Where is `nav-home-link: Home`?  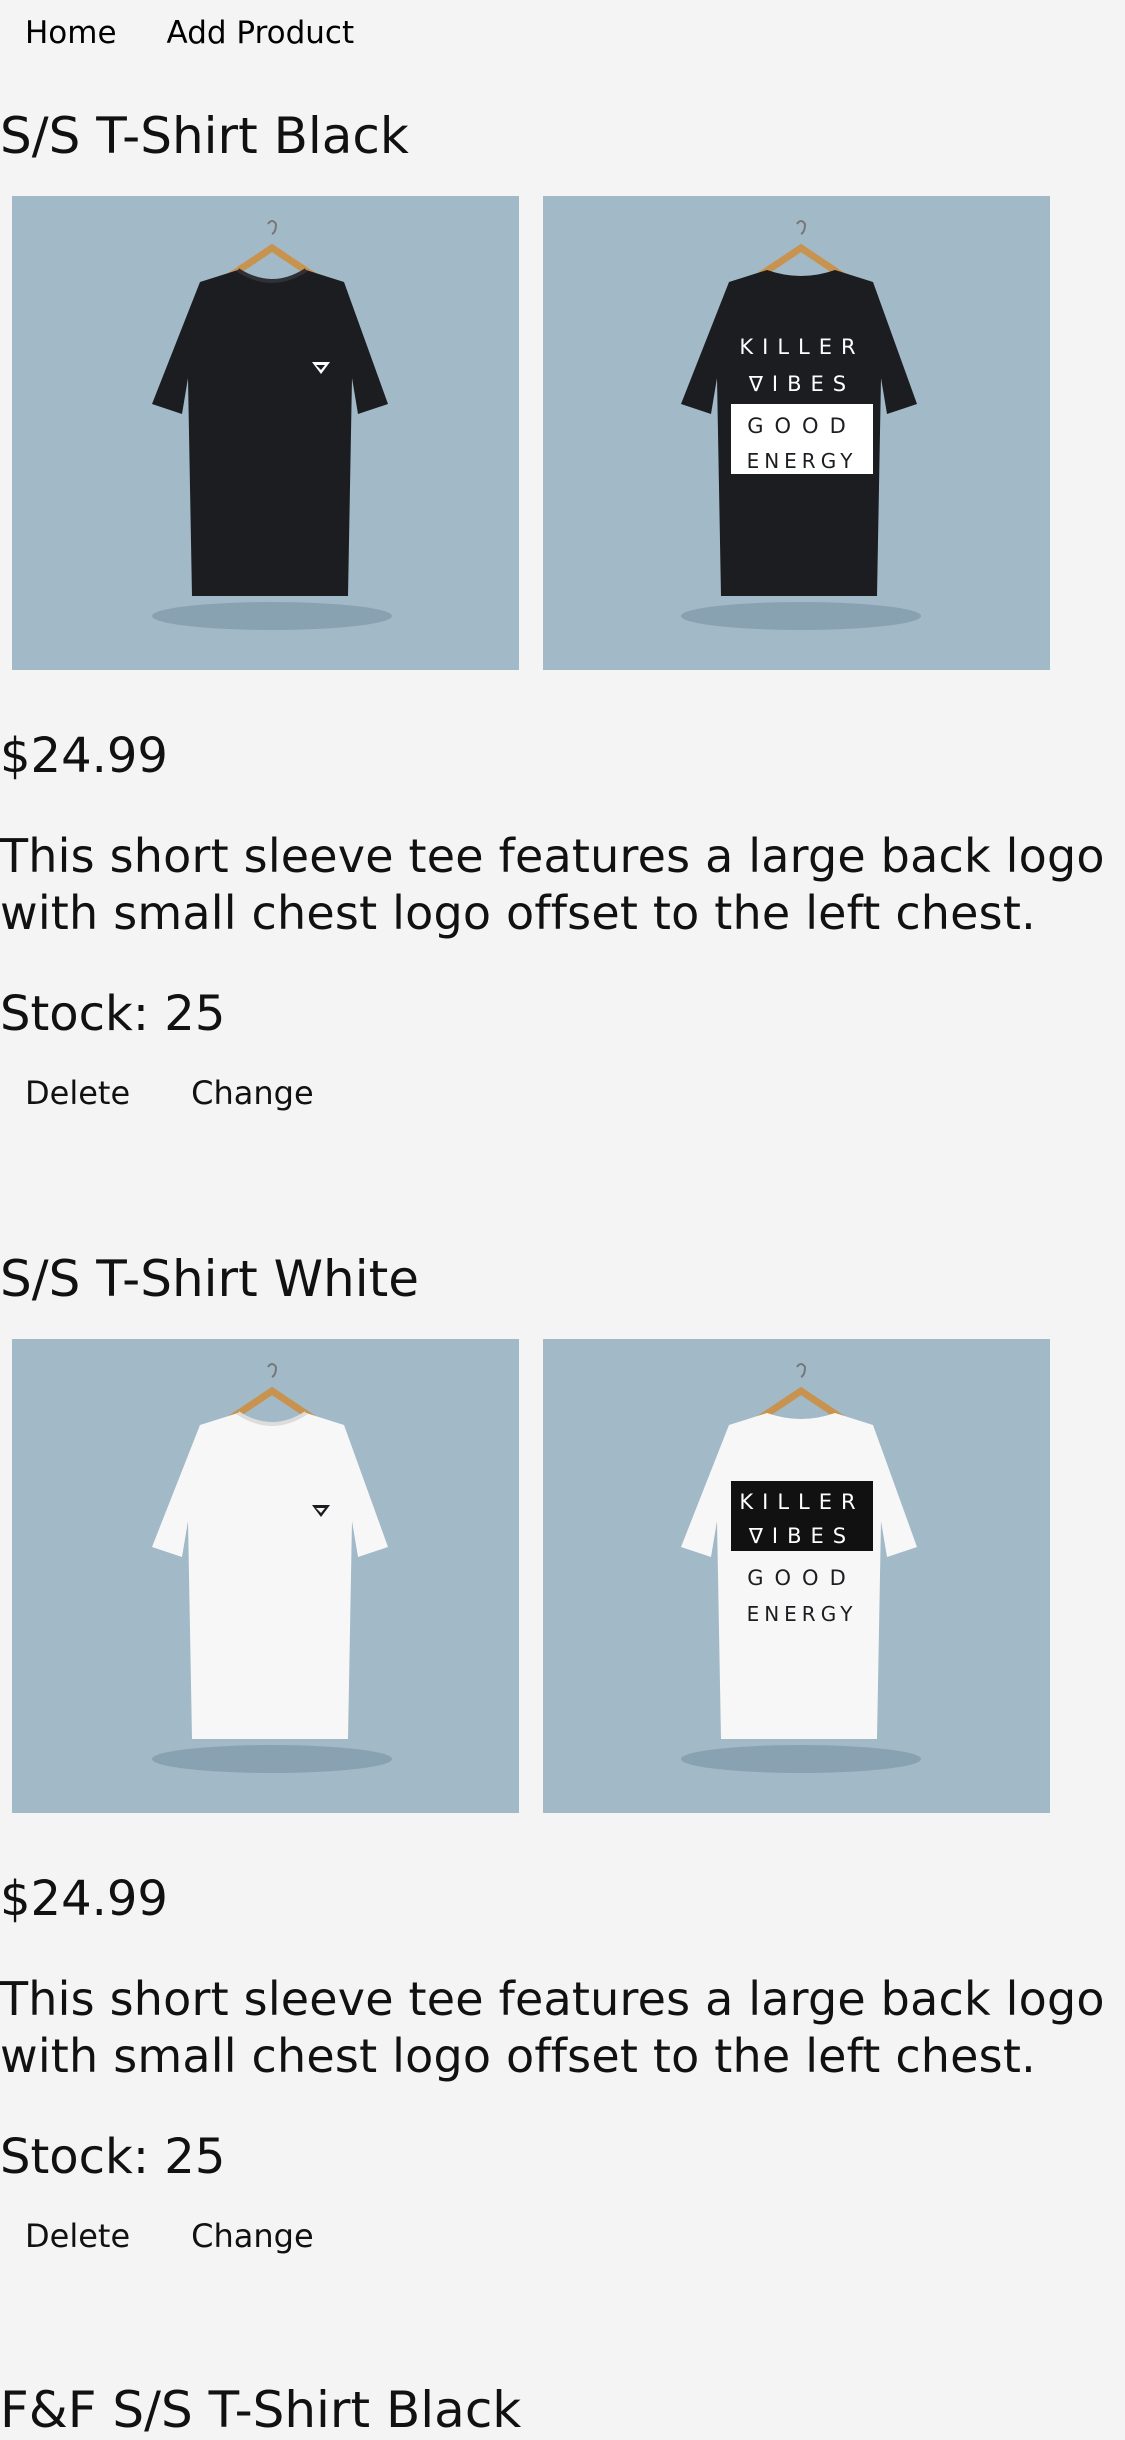
nav-home-link: Home is located at coordinates (71, 33).